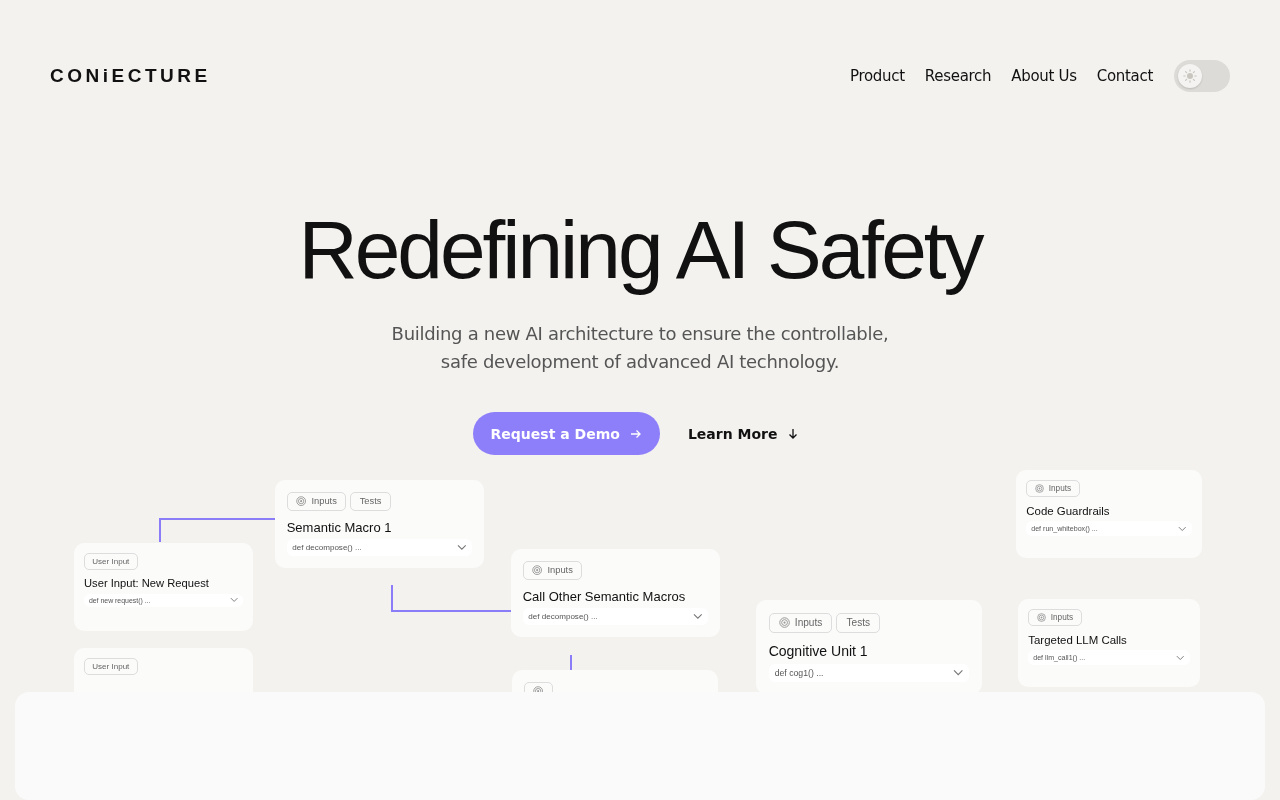 The height and width of the screenshot is (800, 1280). I want to click on sun-icon, so click(1190, 76).